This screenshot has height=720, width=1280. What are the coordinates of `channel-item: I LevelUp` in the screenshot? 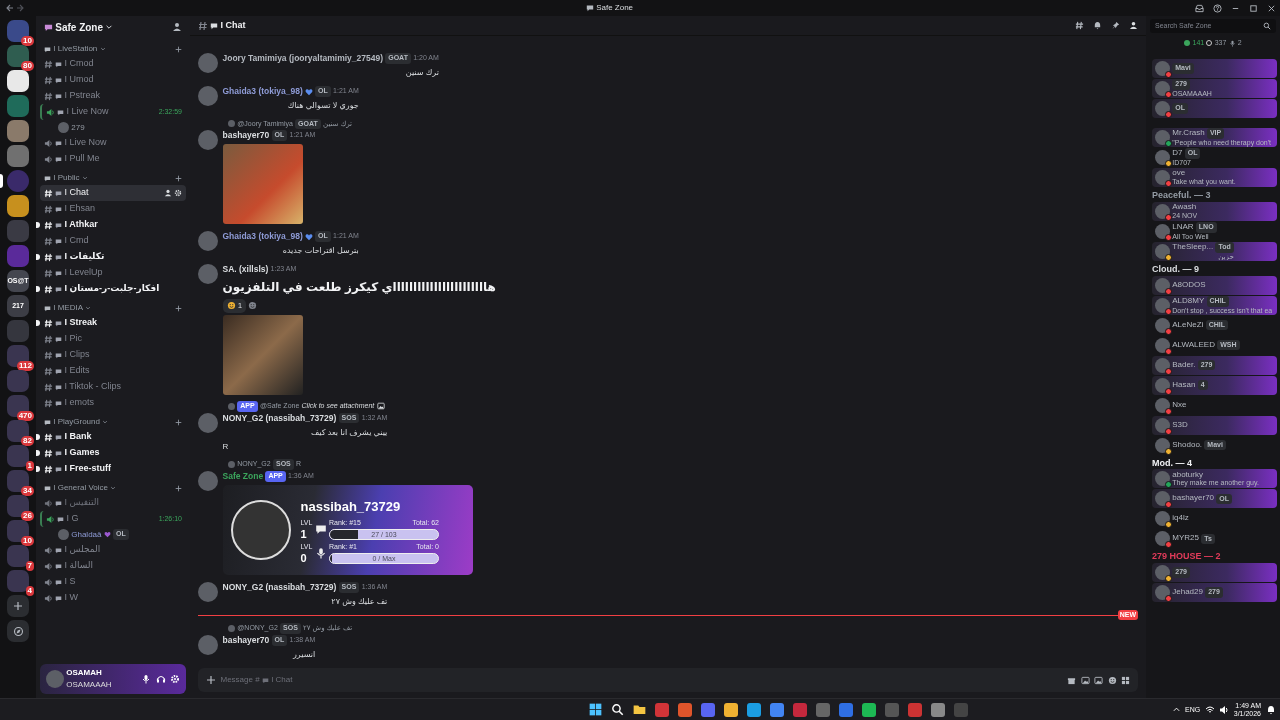 It's located at (113, 273).